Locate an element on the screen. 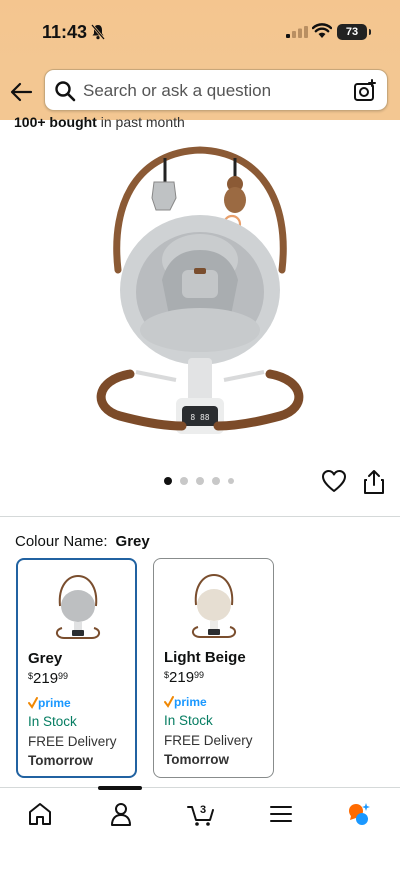 This screenshot has height=870, width=400. svg-text: 8 88 is located at coordinates (199, 417).